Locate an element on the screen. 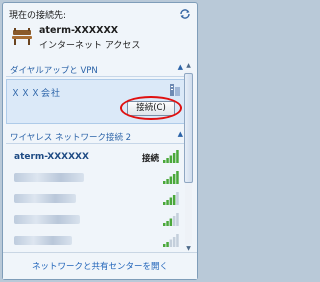  footer: ネットワークと共有センターを開く is located at coordinates (100, 265).